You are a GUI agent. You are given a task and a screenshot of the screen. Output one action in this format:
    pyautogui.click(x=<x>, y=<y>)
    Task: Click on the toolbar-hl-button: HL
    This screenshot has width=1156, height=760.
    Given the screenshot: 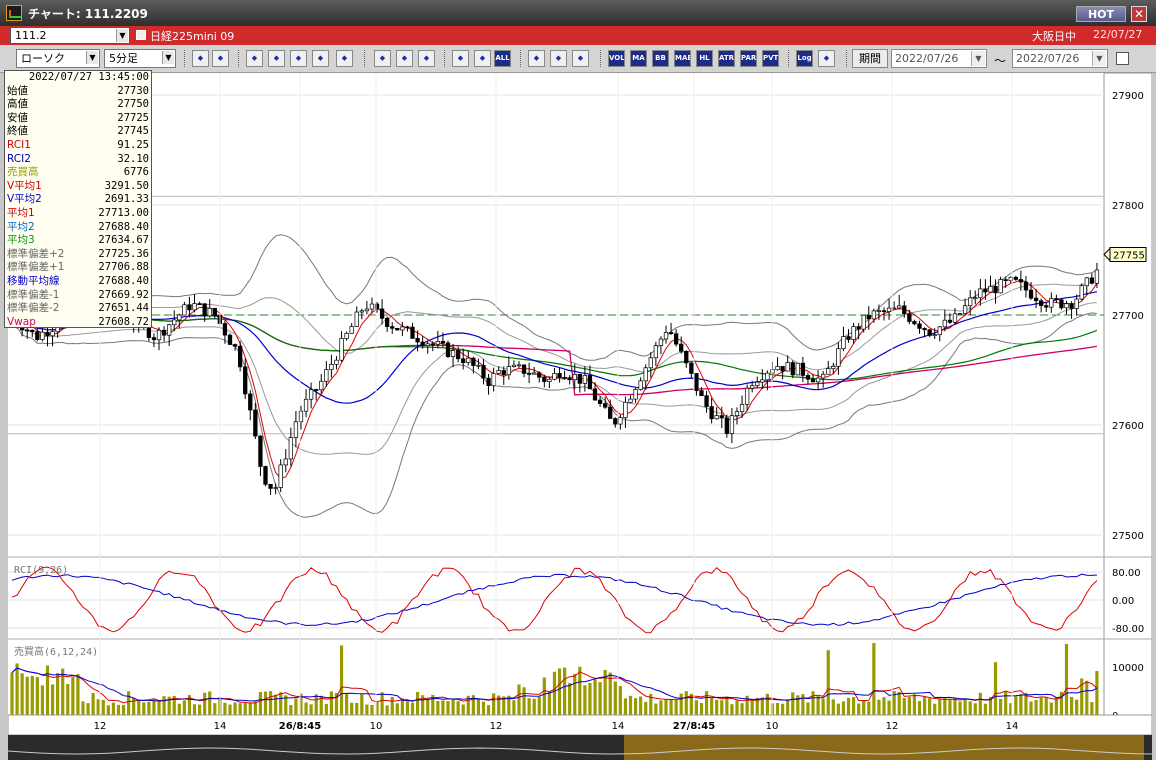 What is the action you would take?
    pyautogui.click(x=704, y=58)
    